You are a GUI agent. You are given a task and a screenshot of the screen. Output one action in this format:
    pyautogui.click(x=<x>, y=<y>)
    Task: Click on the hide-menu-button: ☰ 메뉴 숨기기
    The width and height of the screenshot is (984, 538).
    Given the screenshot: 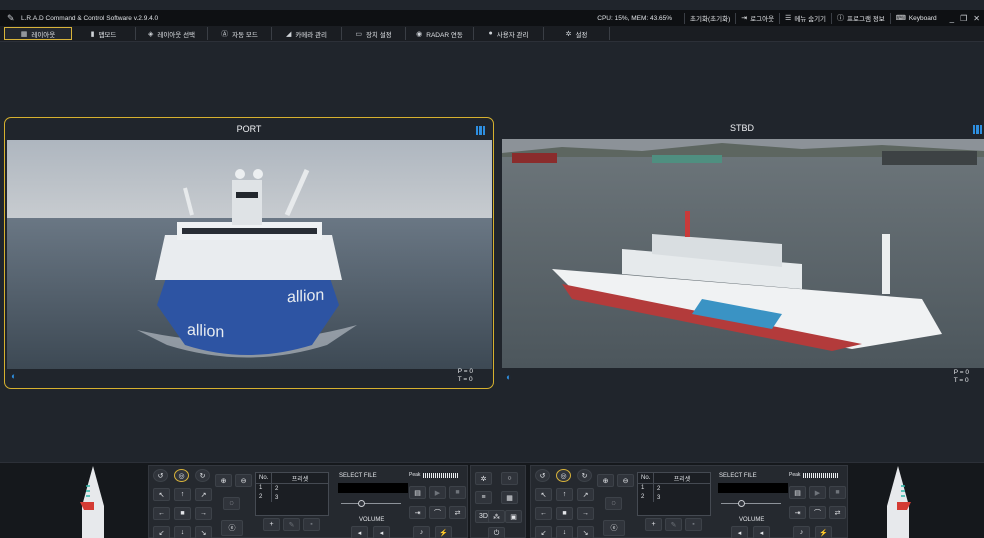 What is the action you would take?
    pyautogui.click(x=805, y=18)
    